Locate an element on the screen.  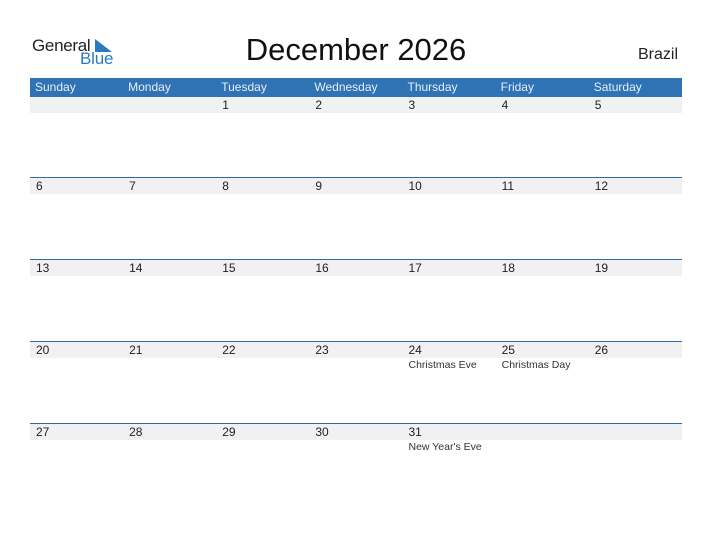
day-number: 20 is located at coordinates (43, 350).